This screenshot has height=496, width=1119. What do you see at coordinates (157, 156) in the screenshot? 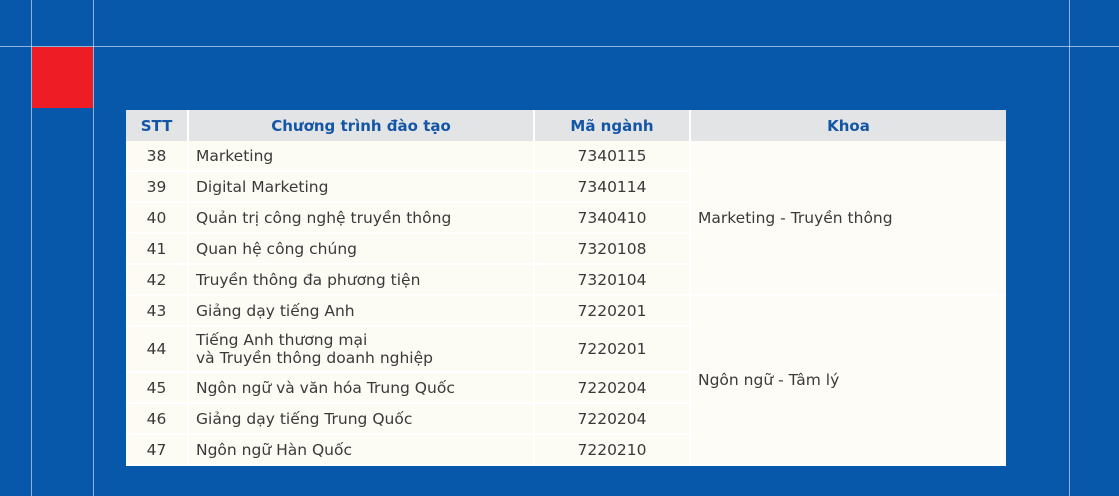
I see `row-stt: 38` at bounding box center [157, 156].